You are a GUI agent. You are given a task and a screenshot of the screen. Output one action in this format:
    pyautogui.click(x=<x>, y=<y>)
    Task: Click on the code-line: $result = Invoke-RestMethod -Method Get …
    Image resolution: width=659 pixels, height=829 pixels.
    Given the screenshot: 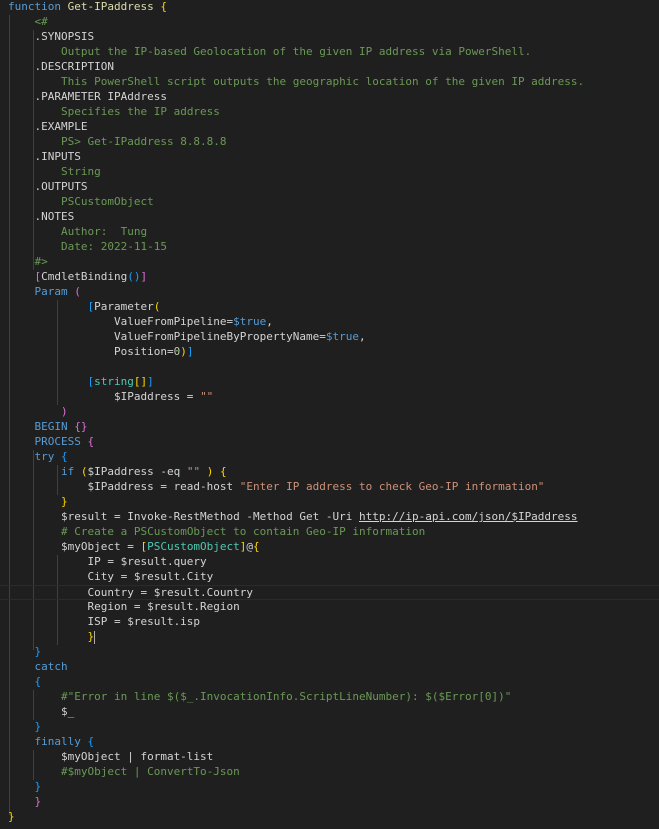 What is the action you would take?
    pyautogui.click(x=293, y=516)
    